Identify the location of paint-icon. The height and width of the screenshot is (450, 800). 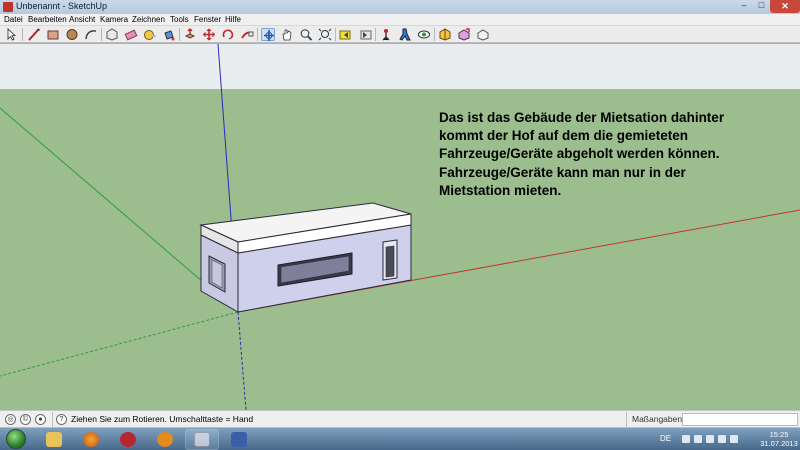
(239, 439).